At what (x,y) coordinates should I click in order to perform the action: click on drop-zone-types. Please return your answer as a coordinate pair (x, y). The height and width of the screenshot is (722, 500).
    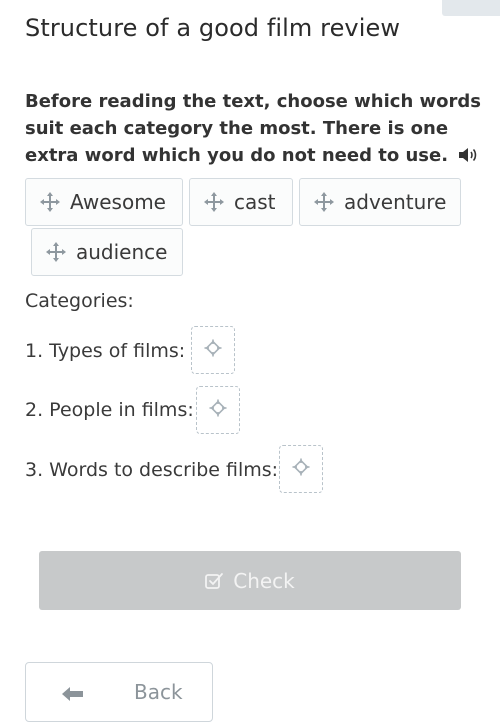
    Looking at the image, I should click on (213, 350).